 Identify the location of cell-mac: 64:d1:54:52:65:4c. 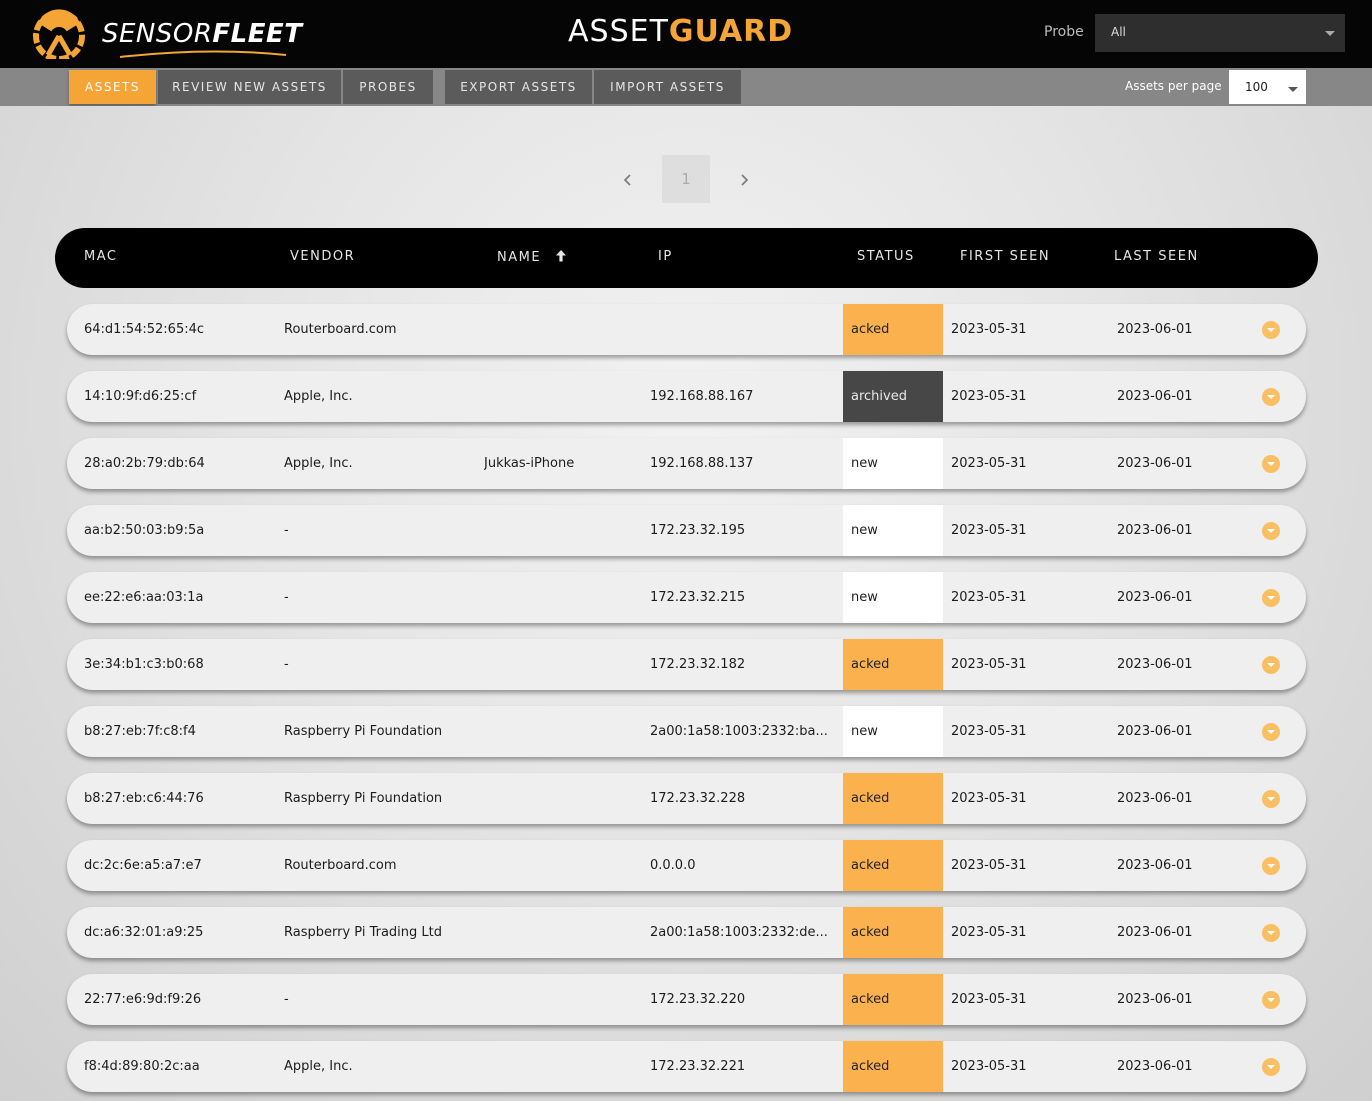
(144, 329).